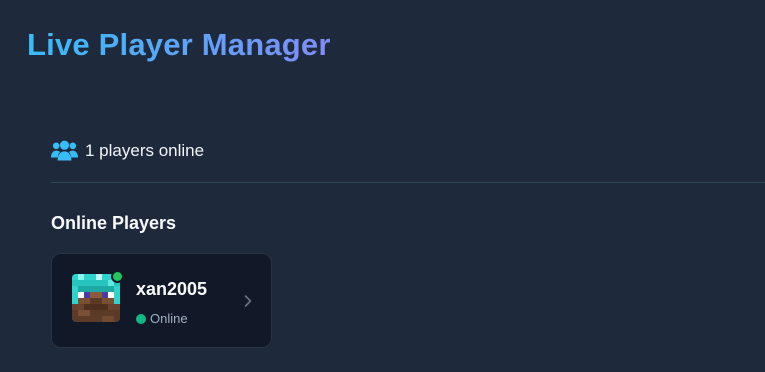 This screenshot has width=765, height=372. I want to click on section-divider, so click(408, 182).